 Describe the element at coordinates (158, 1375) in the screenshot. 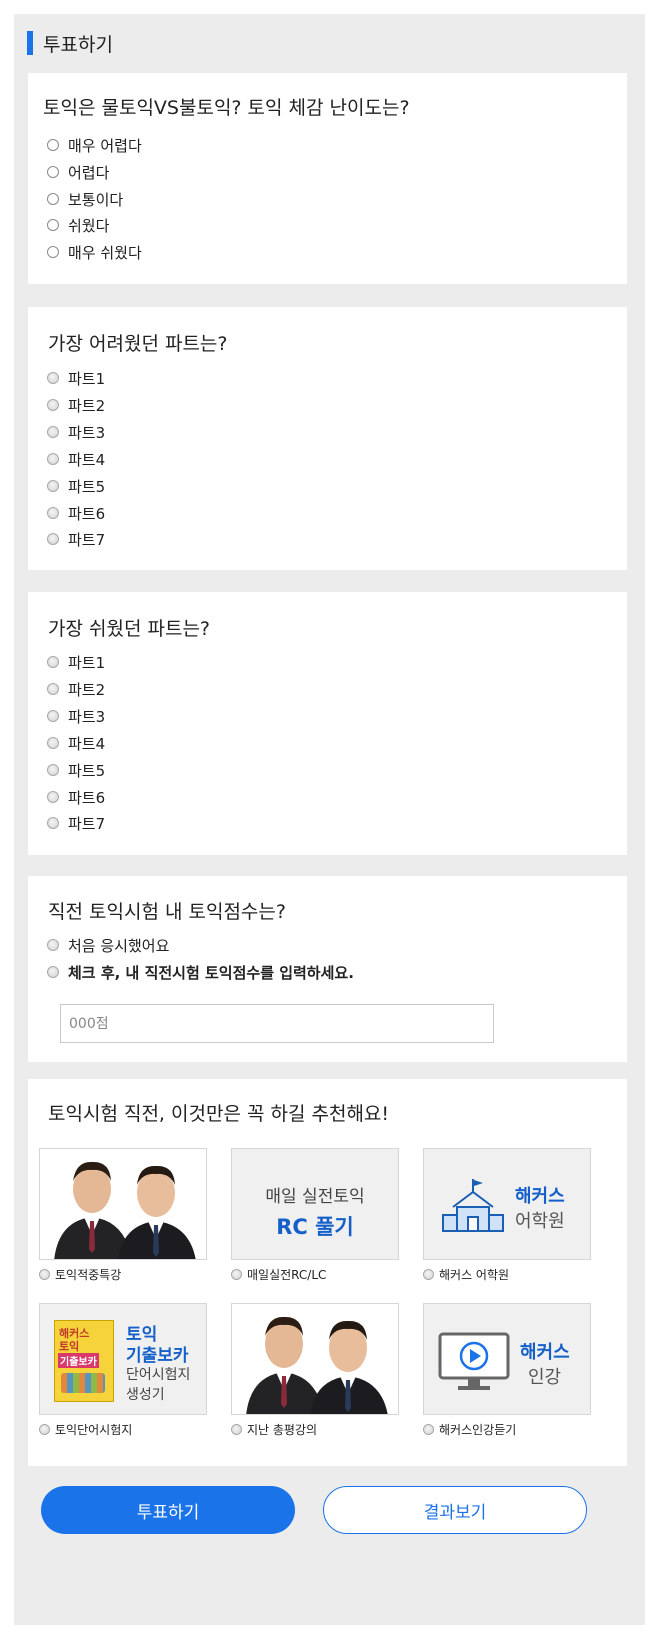

I see `banner-line3: 단어시험지` at that location.